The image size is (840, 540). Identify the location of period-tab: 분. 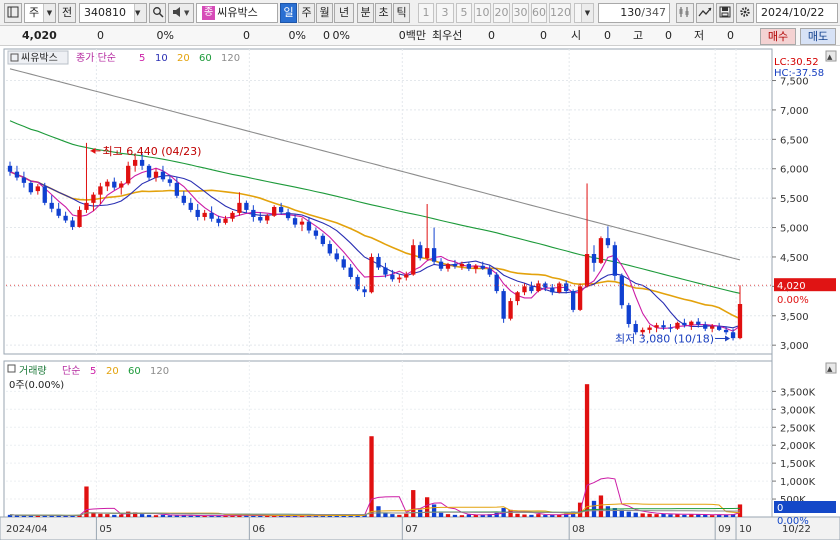
(365, 13).